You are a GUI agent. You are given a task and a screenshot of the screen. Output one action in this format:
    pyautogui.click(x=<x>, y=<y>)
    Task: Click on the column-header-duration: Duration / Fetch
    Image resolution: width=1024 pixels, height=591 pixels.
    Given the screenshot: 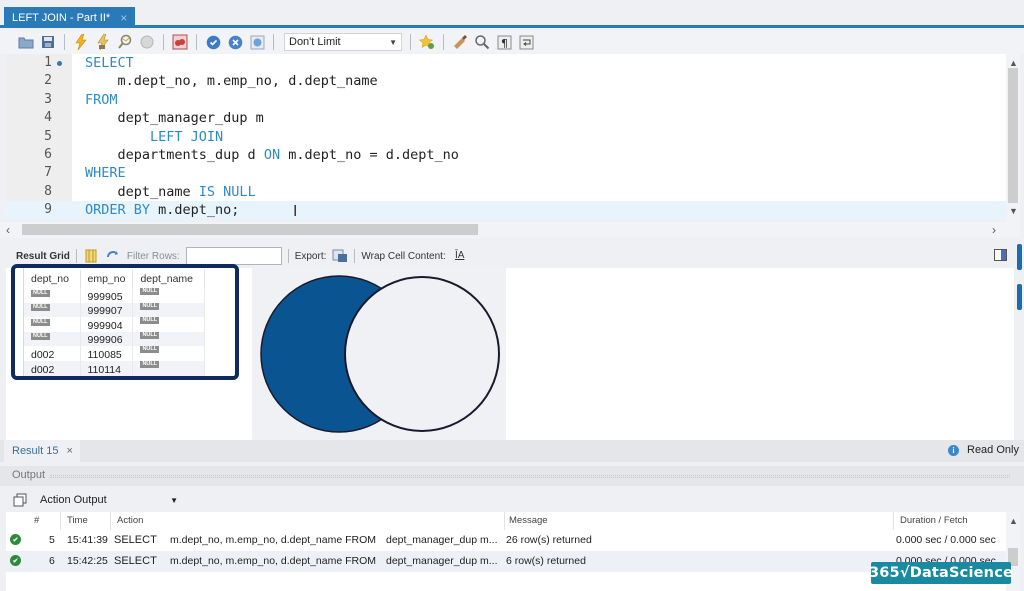 What is the action you would take?
    pyautogui.click(x=934, y=520)
    